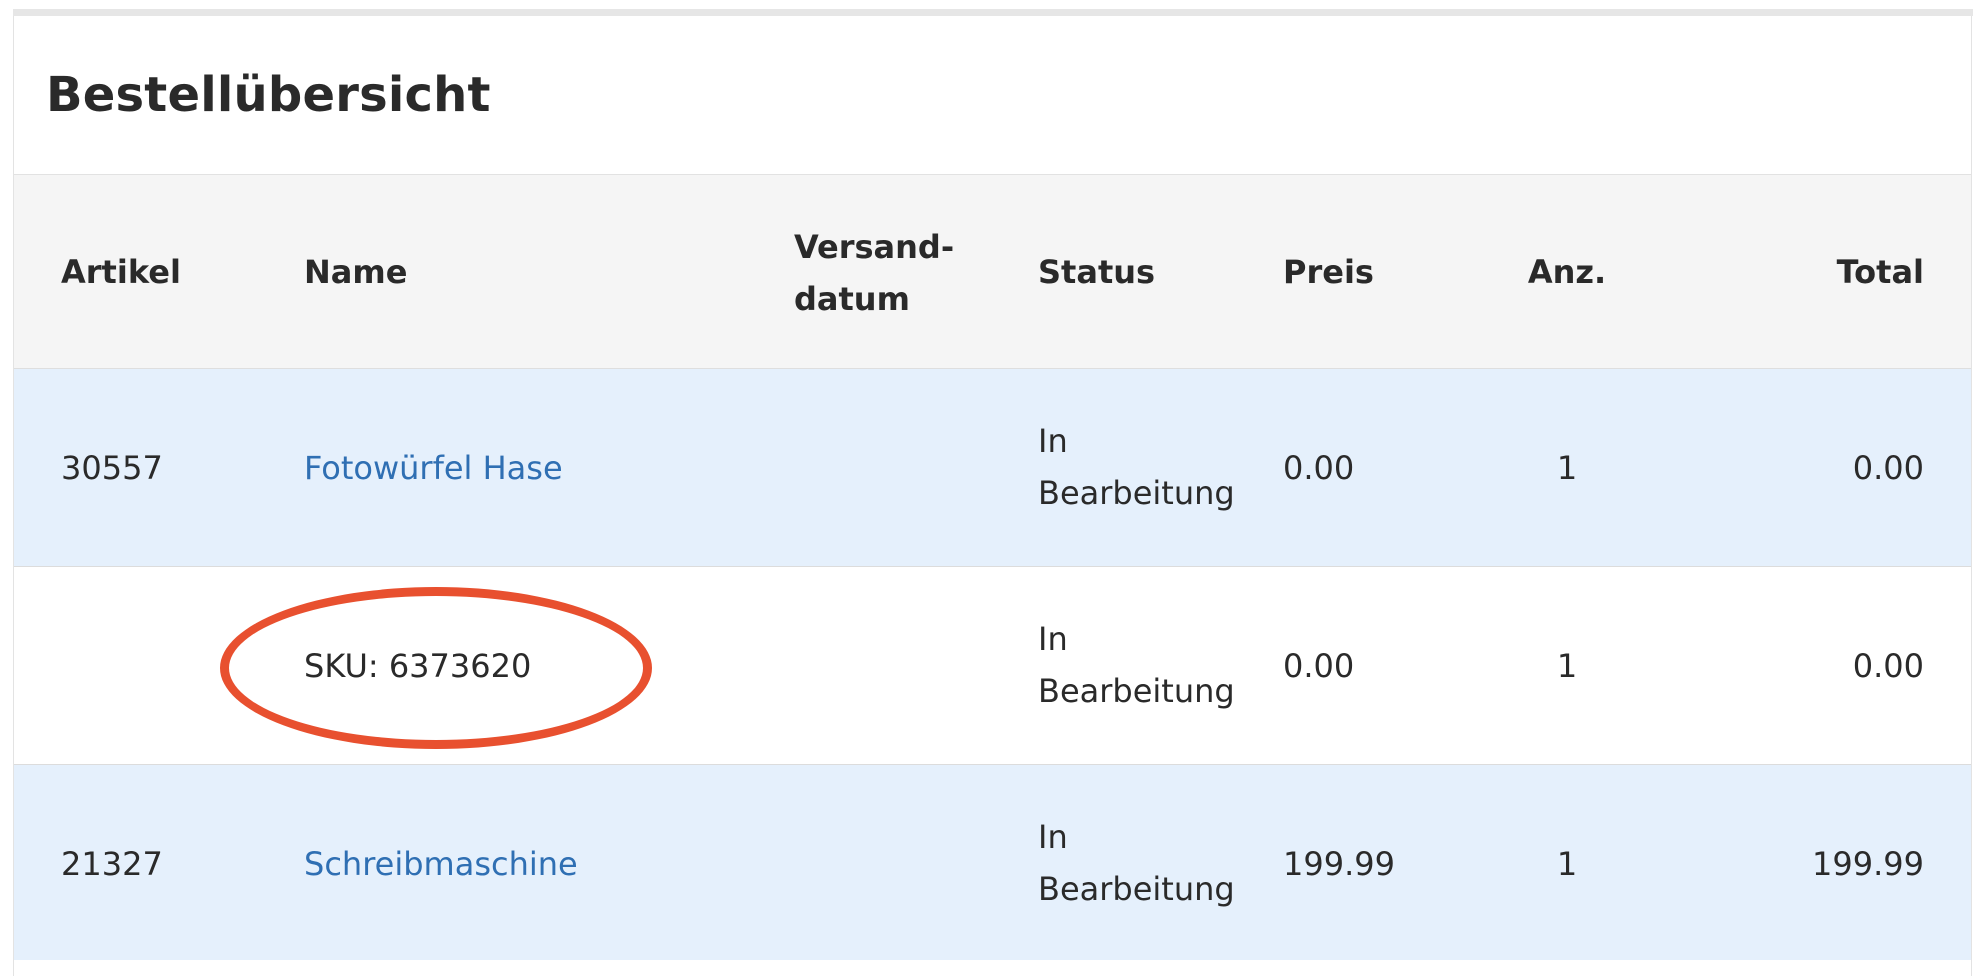  Describe the element at coordinates (993, 12) in the screenshot. I see `top-divider` at that location.